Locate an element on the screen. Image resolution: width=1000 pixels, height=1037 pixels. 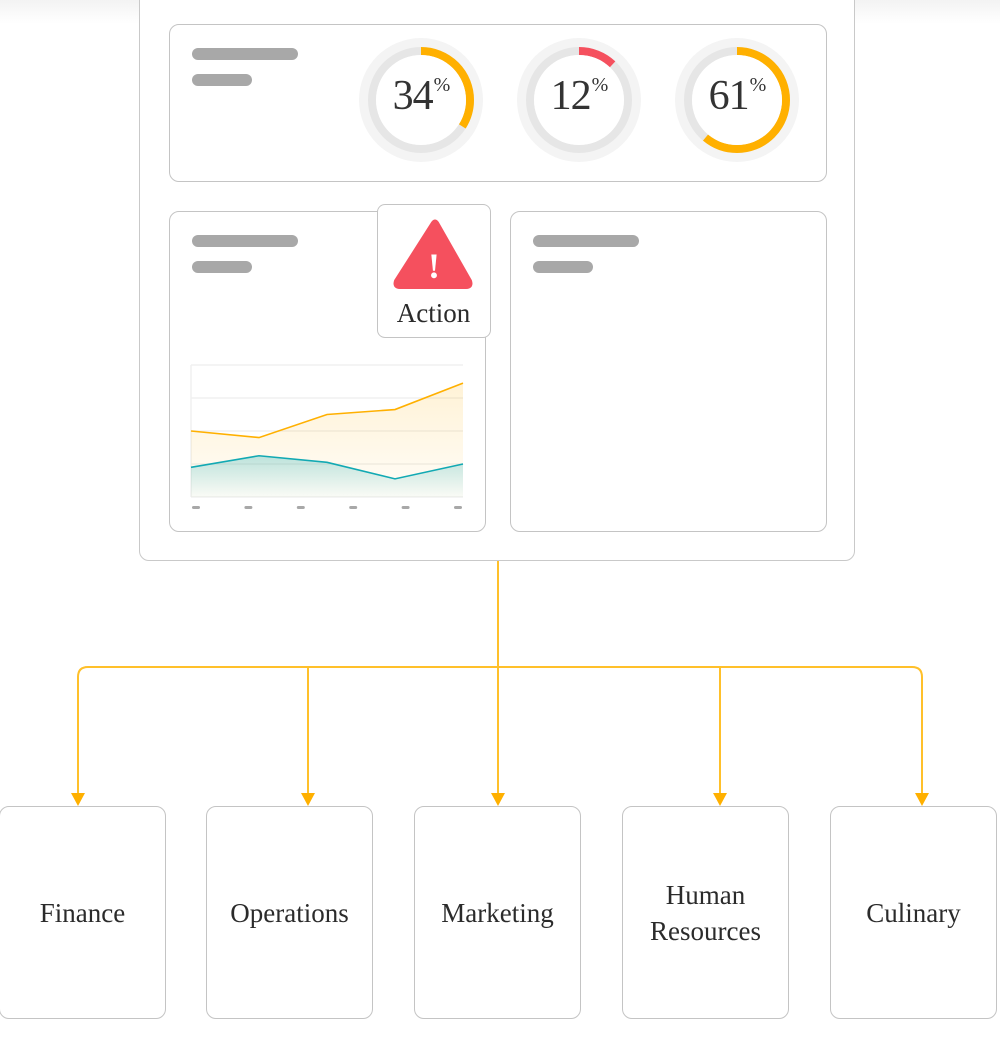
dept-culinary: Culinary is located at coordinates (913, 912).